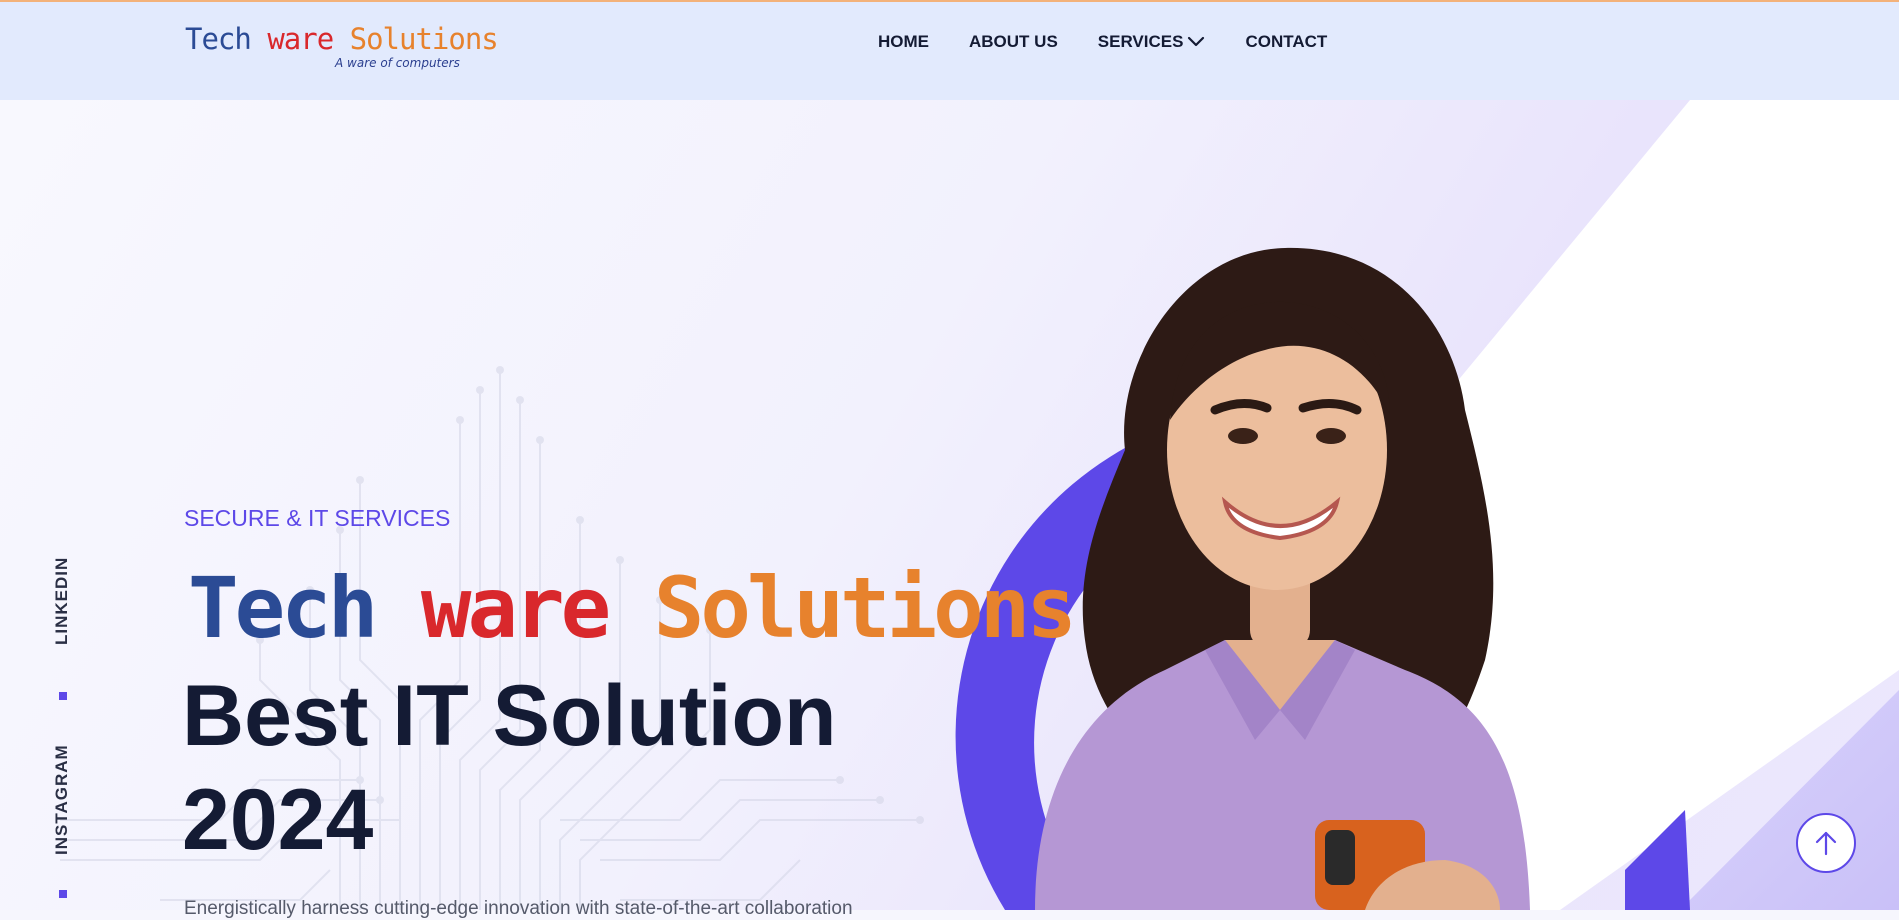  Describe the element at coordinates (317, 518) in the screenshot. I see `hero-kicker: SECURE & IT SERVICES` at that location.